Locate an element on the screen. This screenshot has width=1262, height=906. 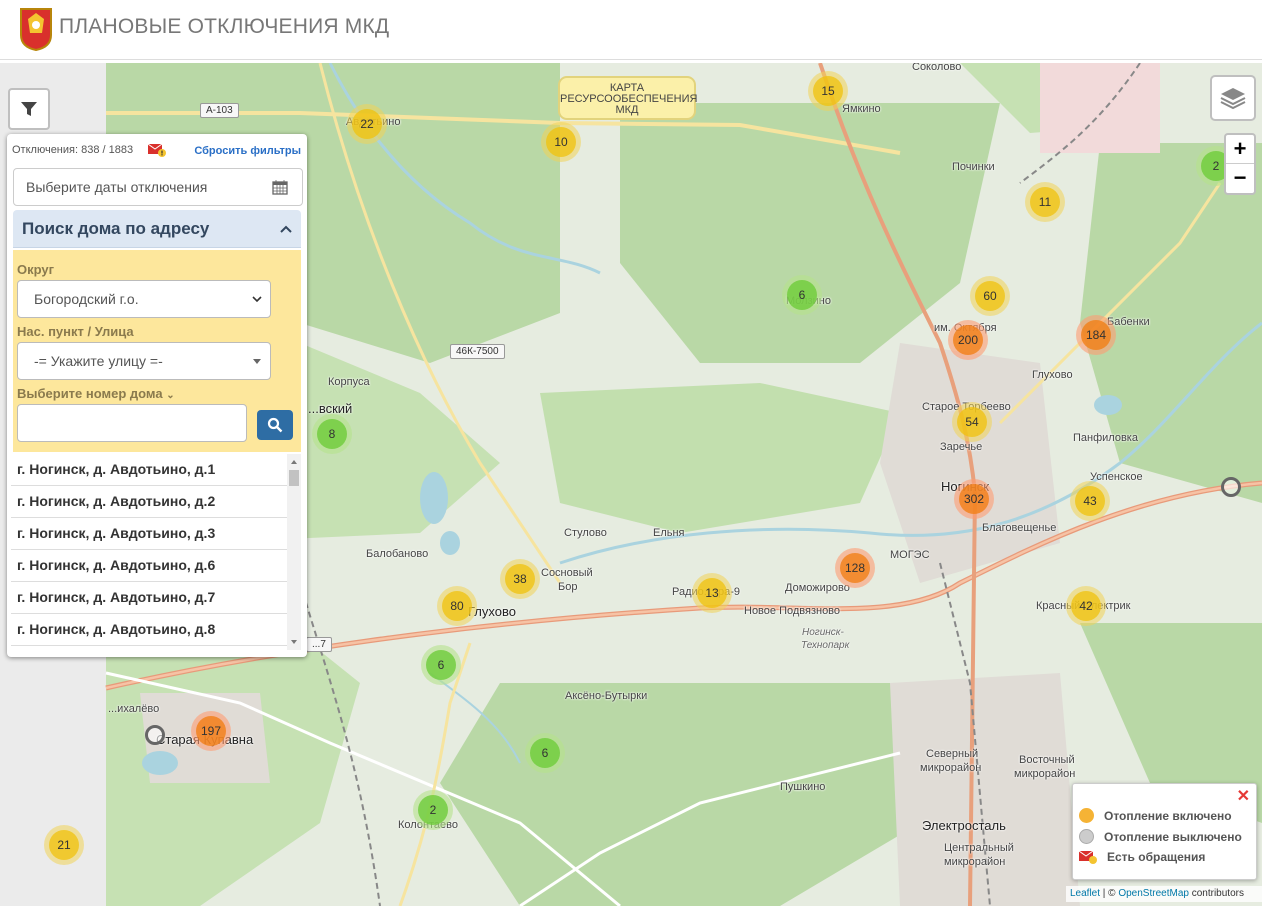
cluster-count: 80 is located at coordinates (457, 606).